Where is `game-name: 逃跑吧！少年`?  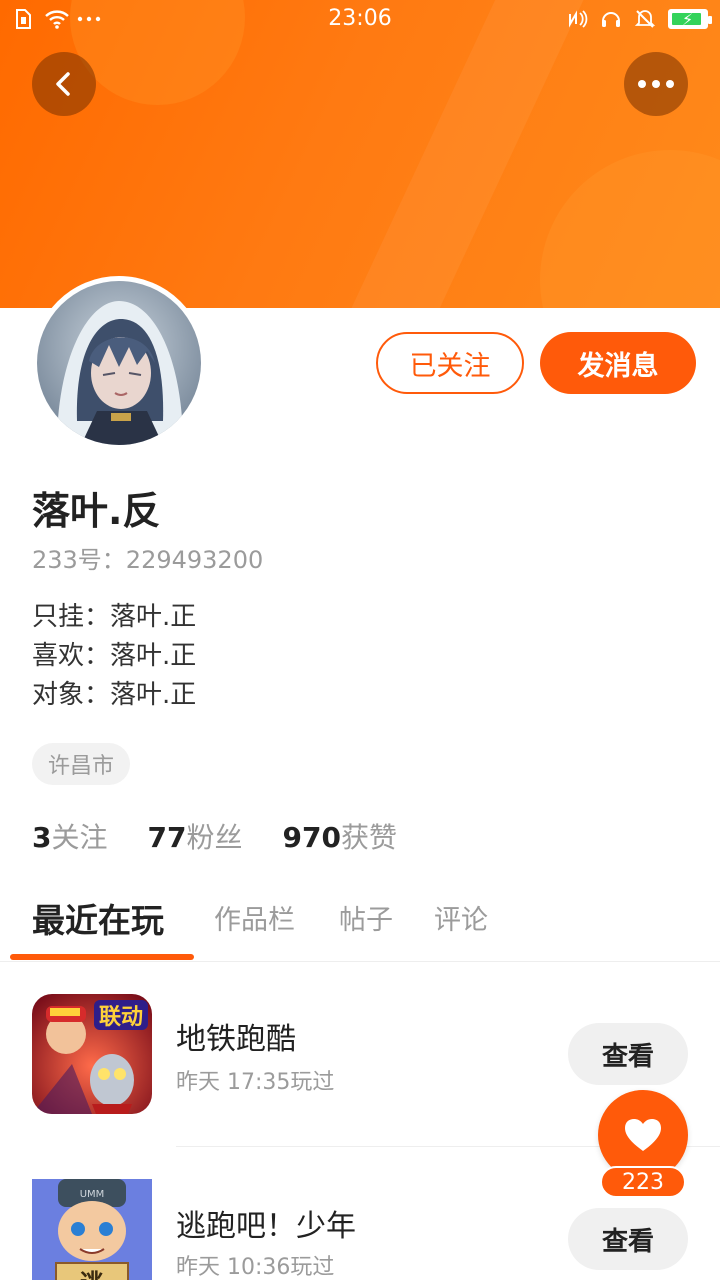 game-name: 逃跑吧！少年 is located at coordinates (266, 1226).